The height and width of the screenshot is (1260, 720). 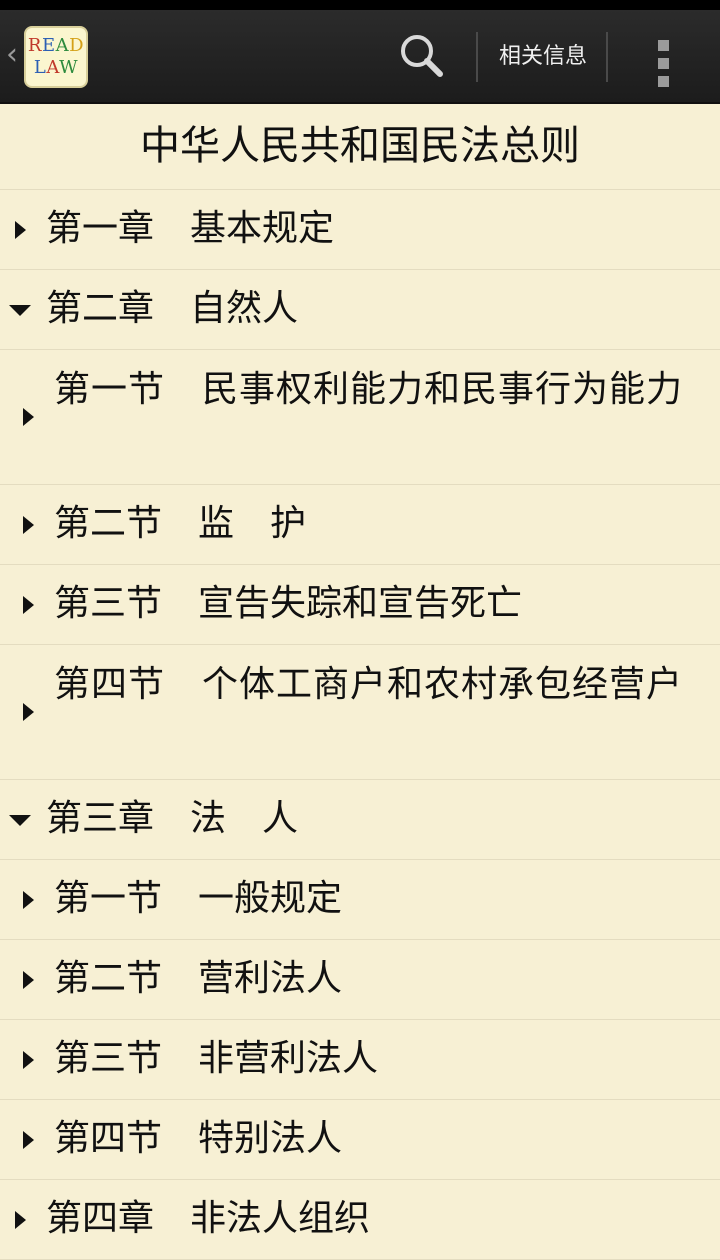 I want to click on magnifier-icon, so click(x=422, y=56).